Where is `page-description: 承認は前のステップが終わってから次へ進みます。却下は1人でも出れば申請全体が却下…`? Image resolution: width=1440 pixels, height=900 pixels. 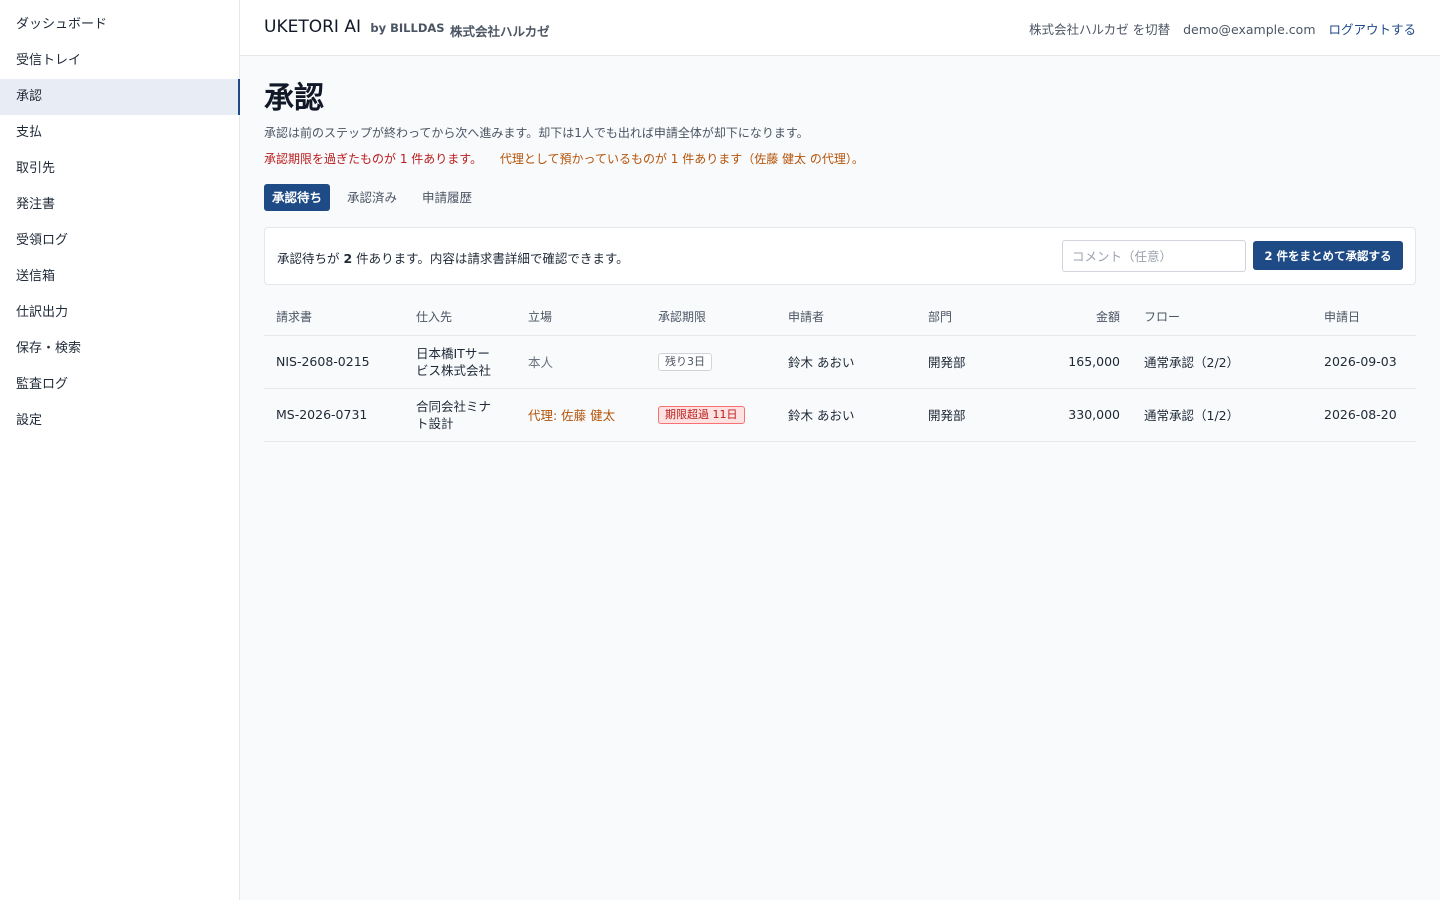 page-description: 承認は前のステップが終わってから次へ進みます。却下は1人でも出れば申請全体が却下… is located at coordinates (536, 133).